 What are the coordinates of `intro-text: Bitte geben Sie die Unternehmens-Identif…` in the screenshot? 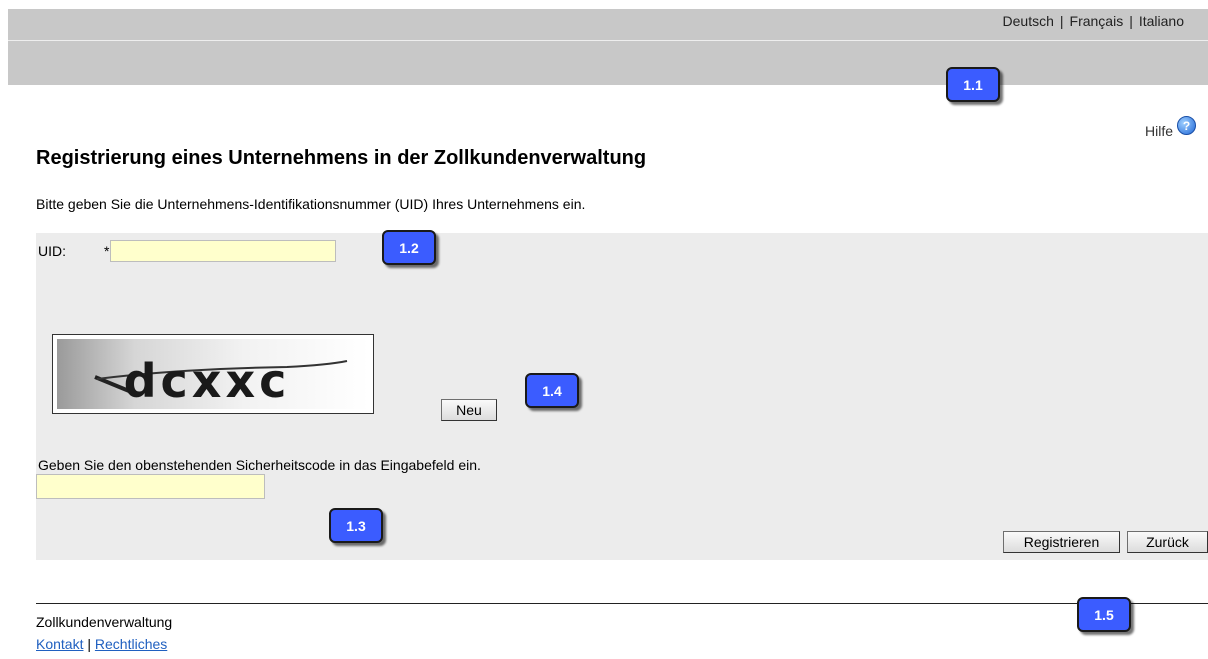 It's located at (311, 204).